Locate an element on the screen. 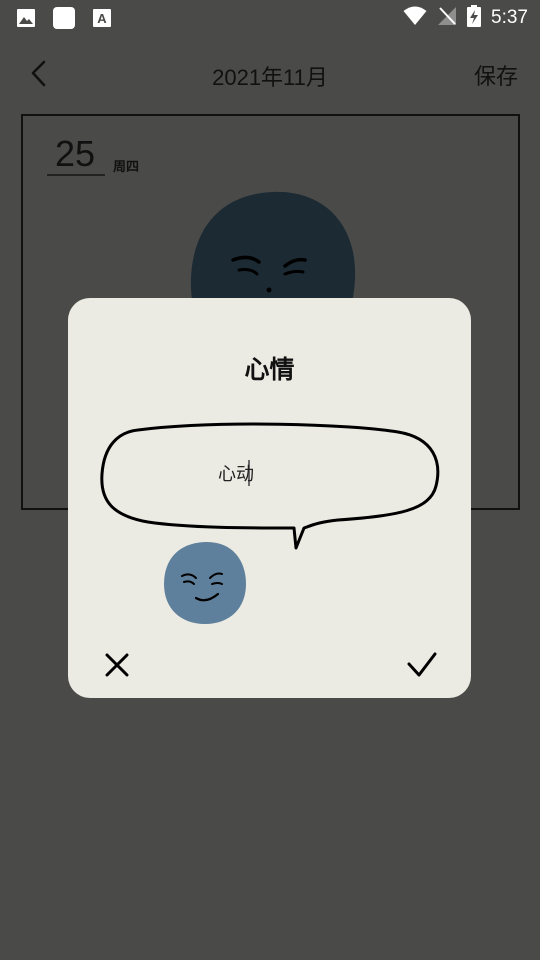 The image size is (540, 960). dialog-title: 心情 is located at coordinates (269, 369).